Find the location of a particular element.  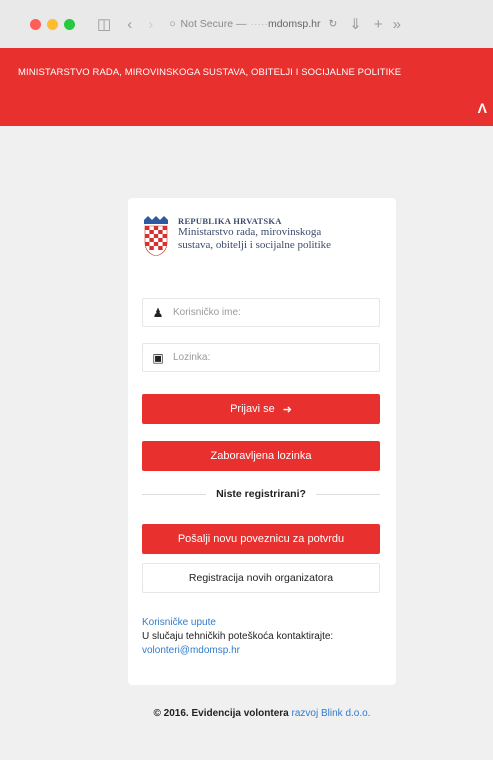

password-field: ▣ is located at coordinates (261, 357).